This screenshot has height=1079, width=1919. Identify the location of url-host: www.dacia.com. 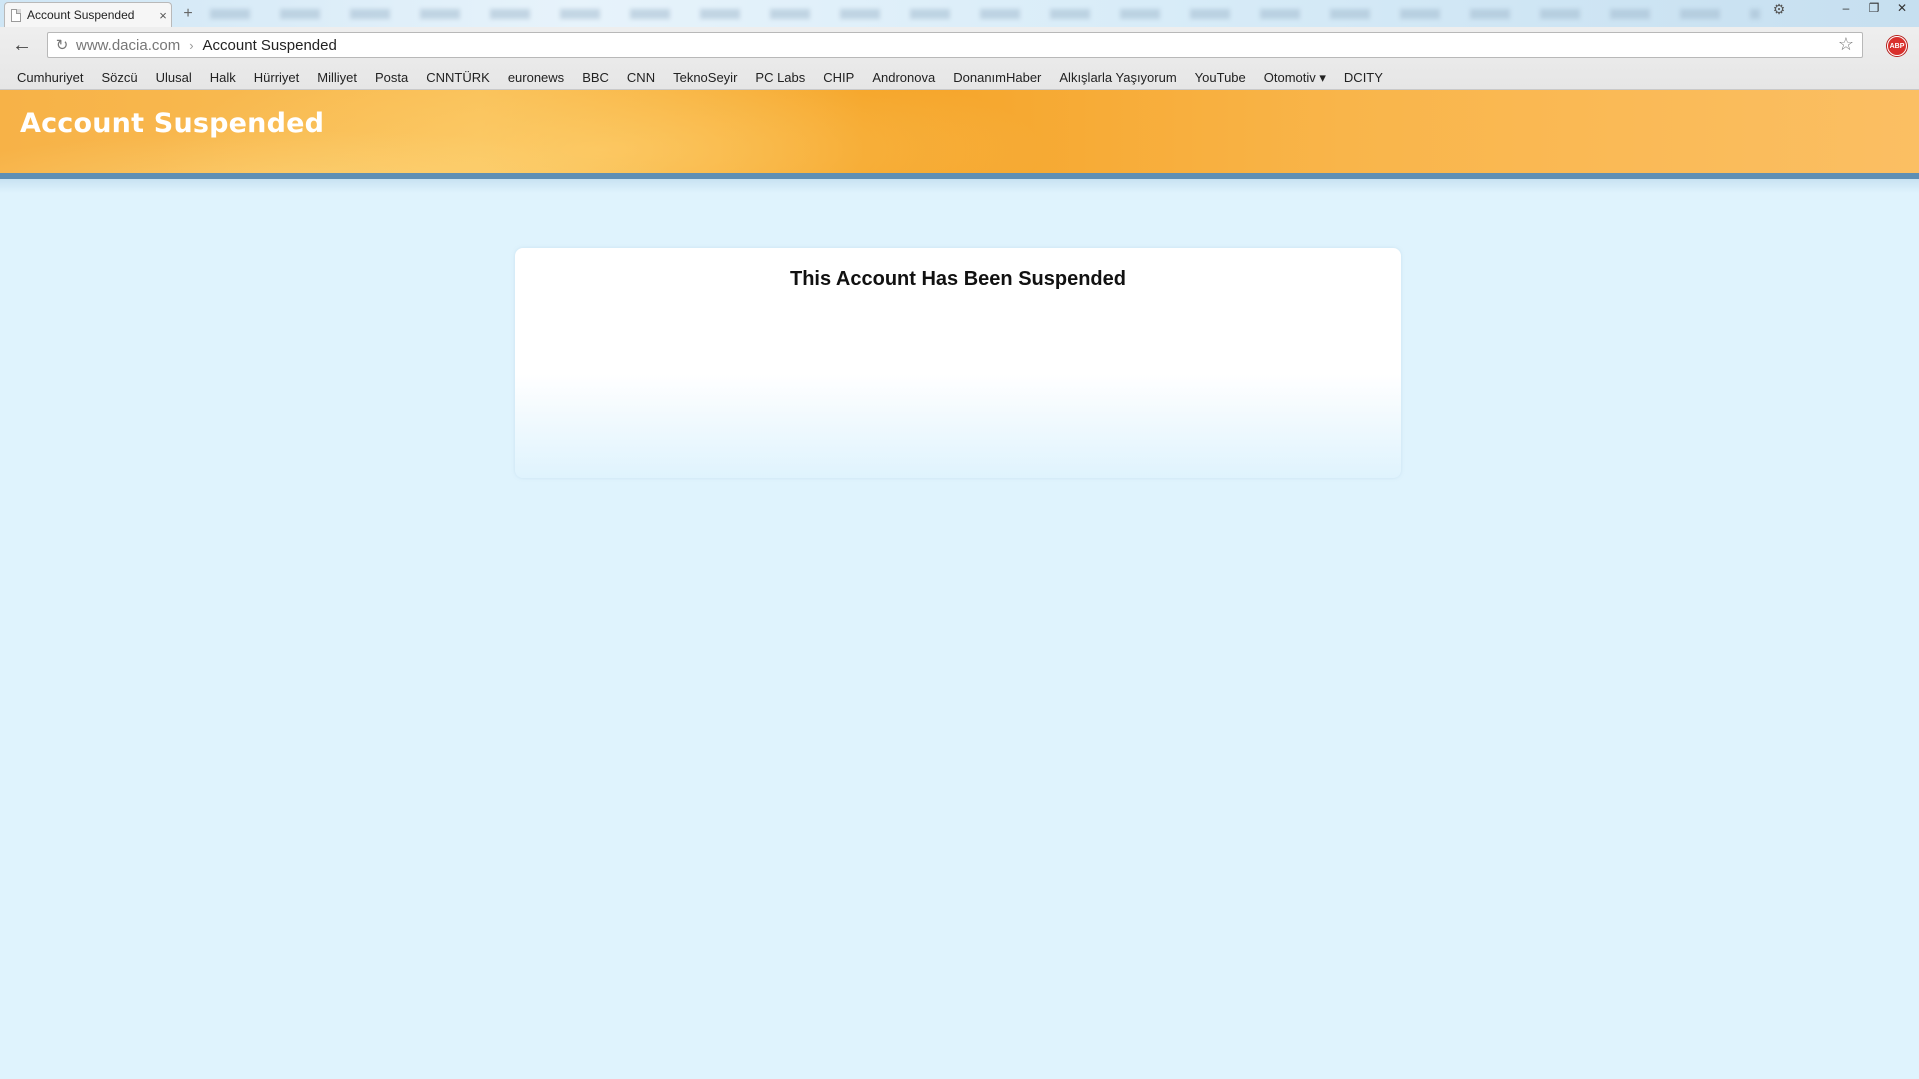
(128, 45).